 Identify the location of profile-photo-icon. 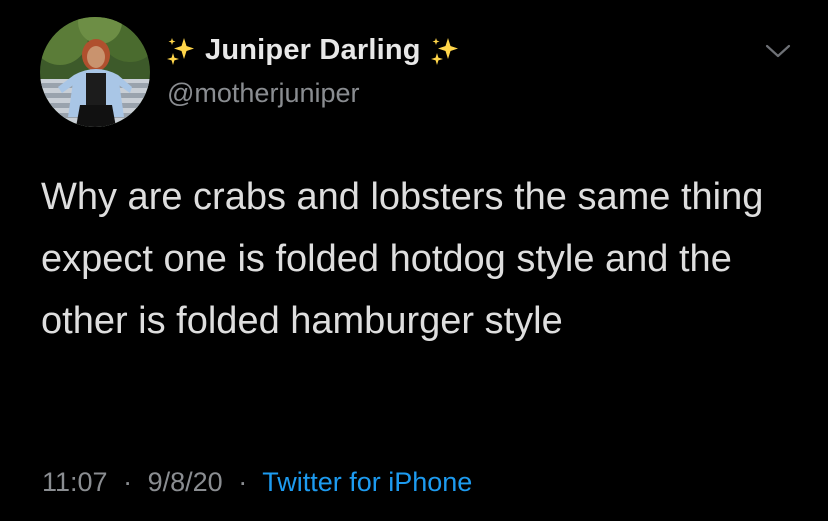
(95, 72).